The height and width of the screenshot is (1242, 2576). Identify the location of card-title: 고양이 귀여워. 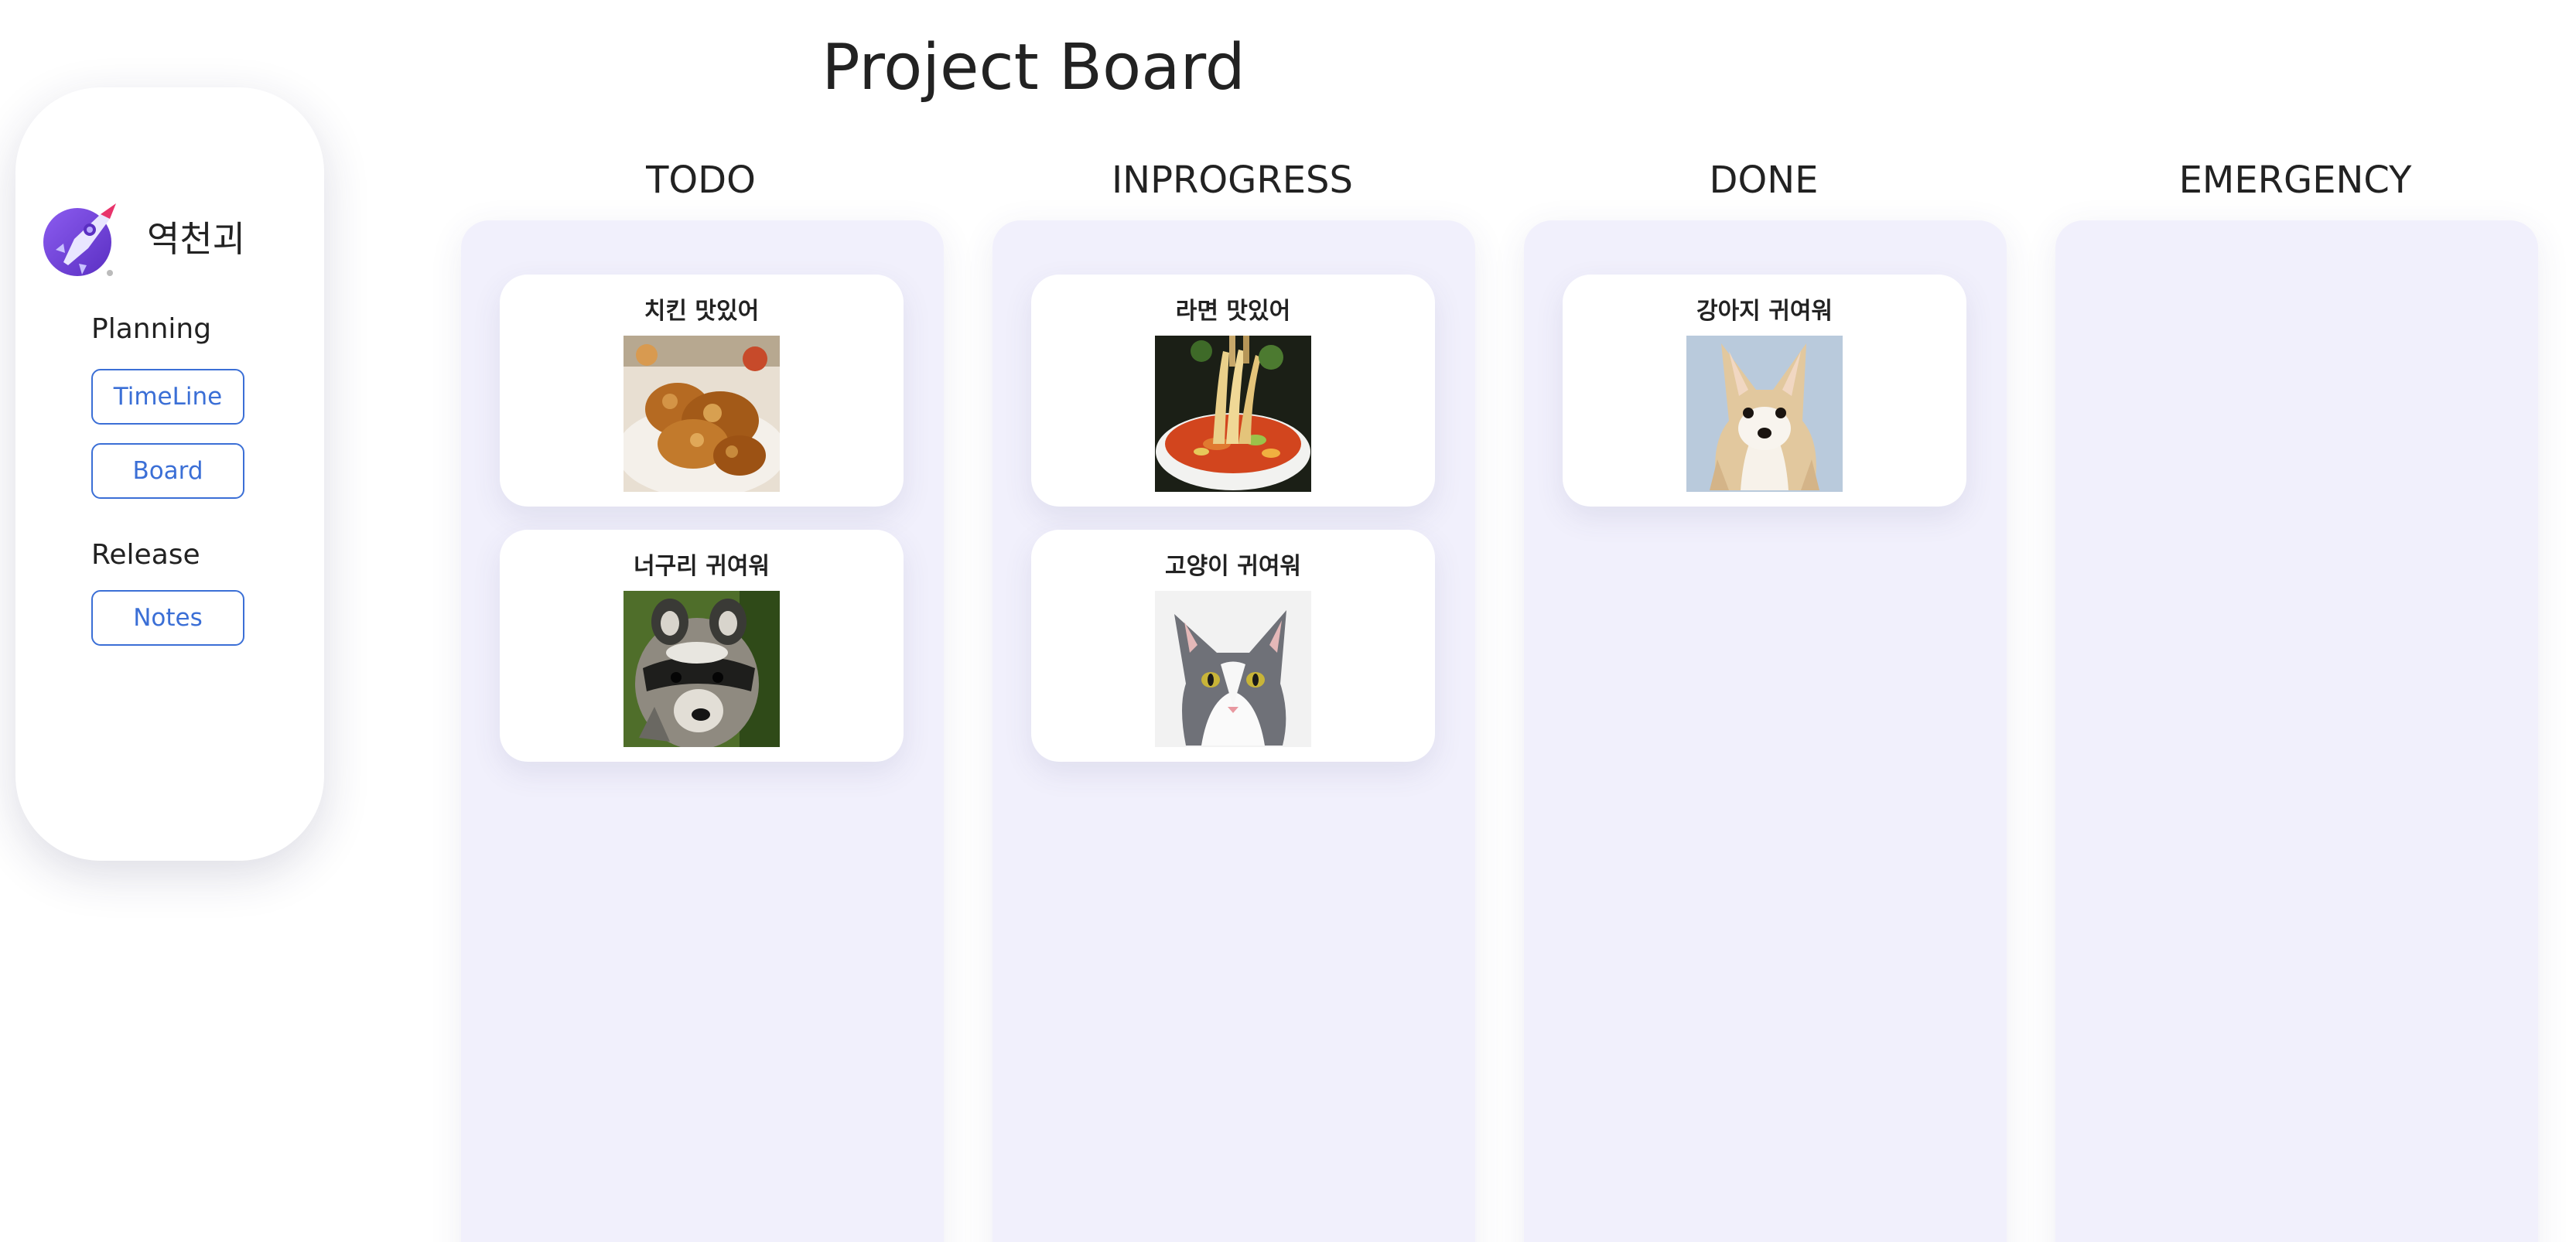
(1233, 566).